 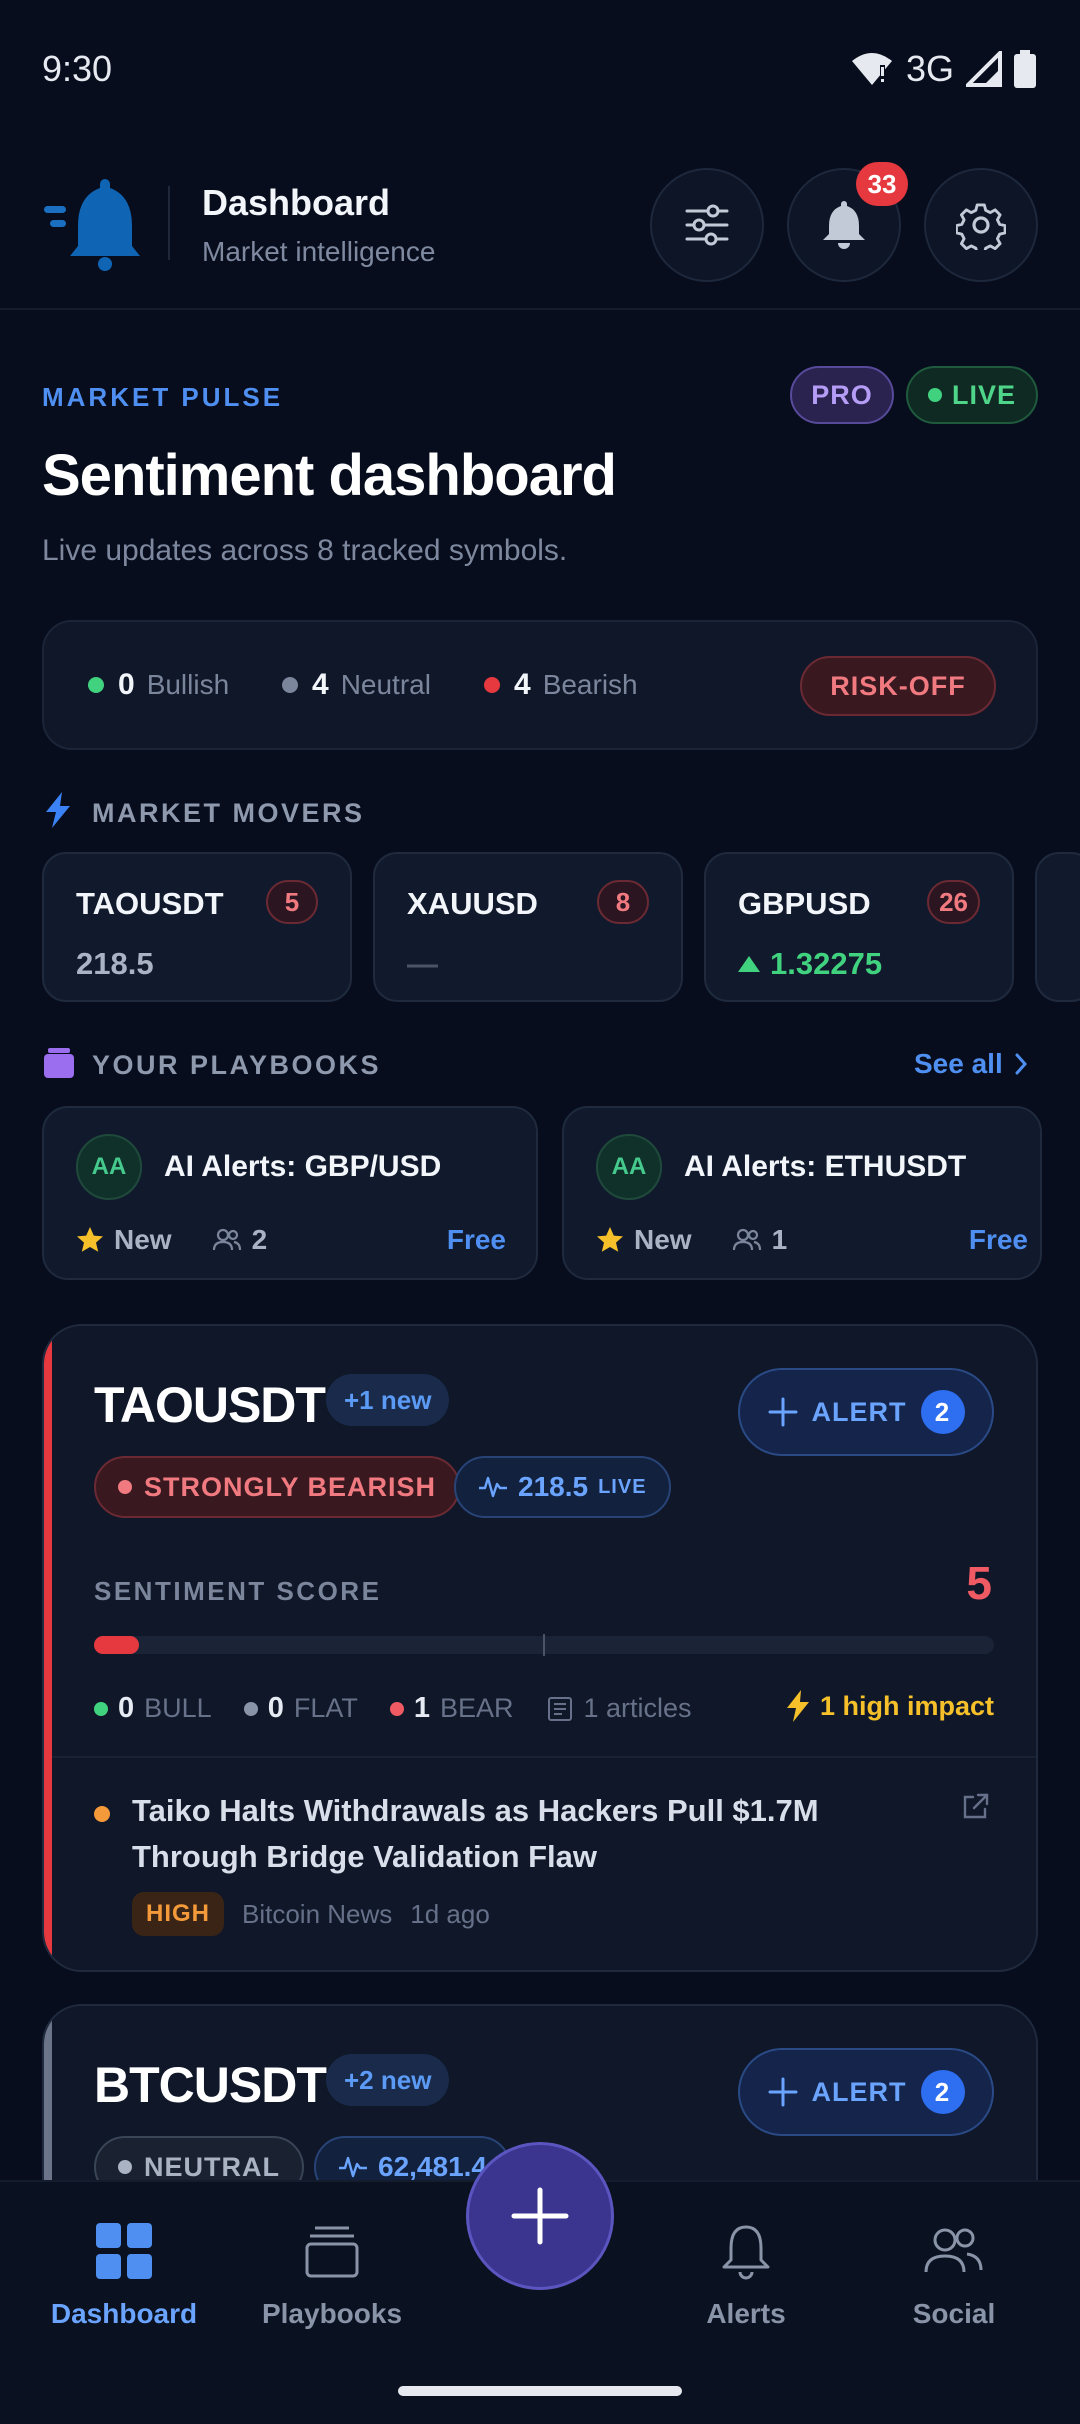 What do you see at coordinates (163, 397) in the screenshot?
I see `market-pulse-eyebrow: MARKET PULSE` at bounding box center [163, 397].